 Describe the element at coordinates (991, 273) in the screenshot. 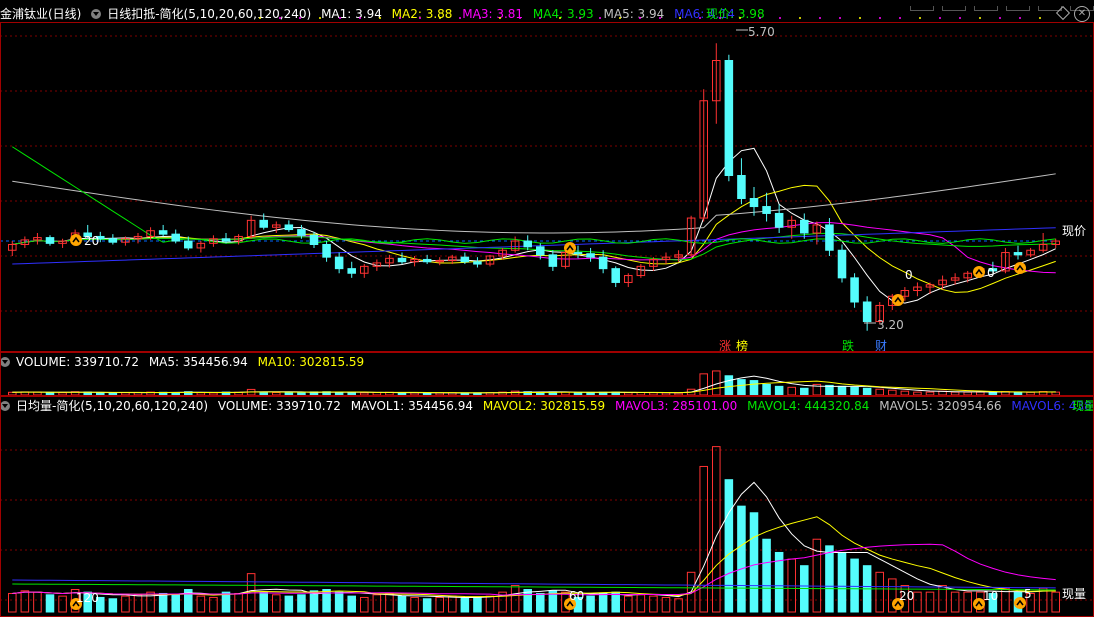

I see `marker-label: 0` at that location.